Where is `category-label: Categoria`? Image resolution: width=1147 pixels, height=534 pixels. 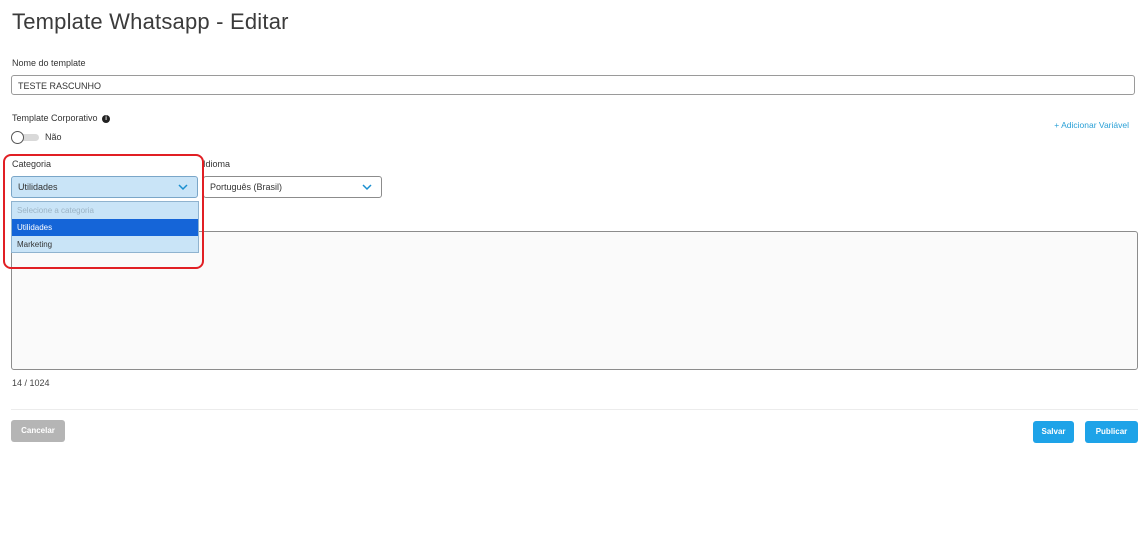 category-label: Categoria is located at coordinates (32, 164).